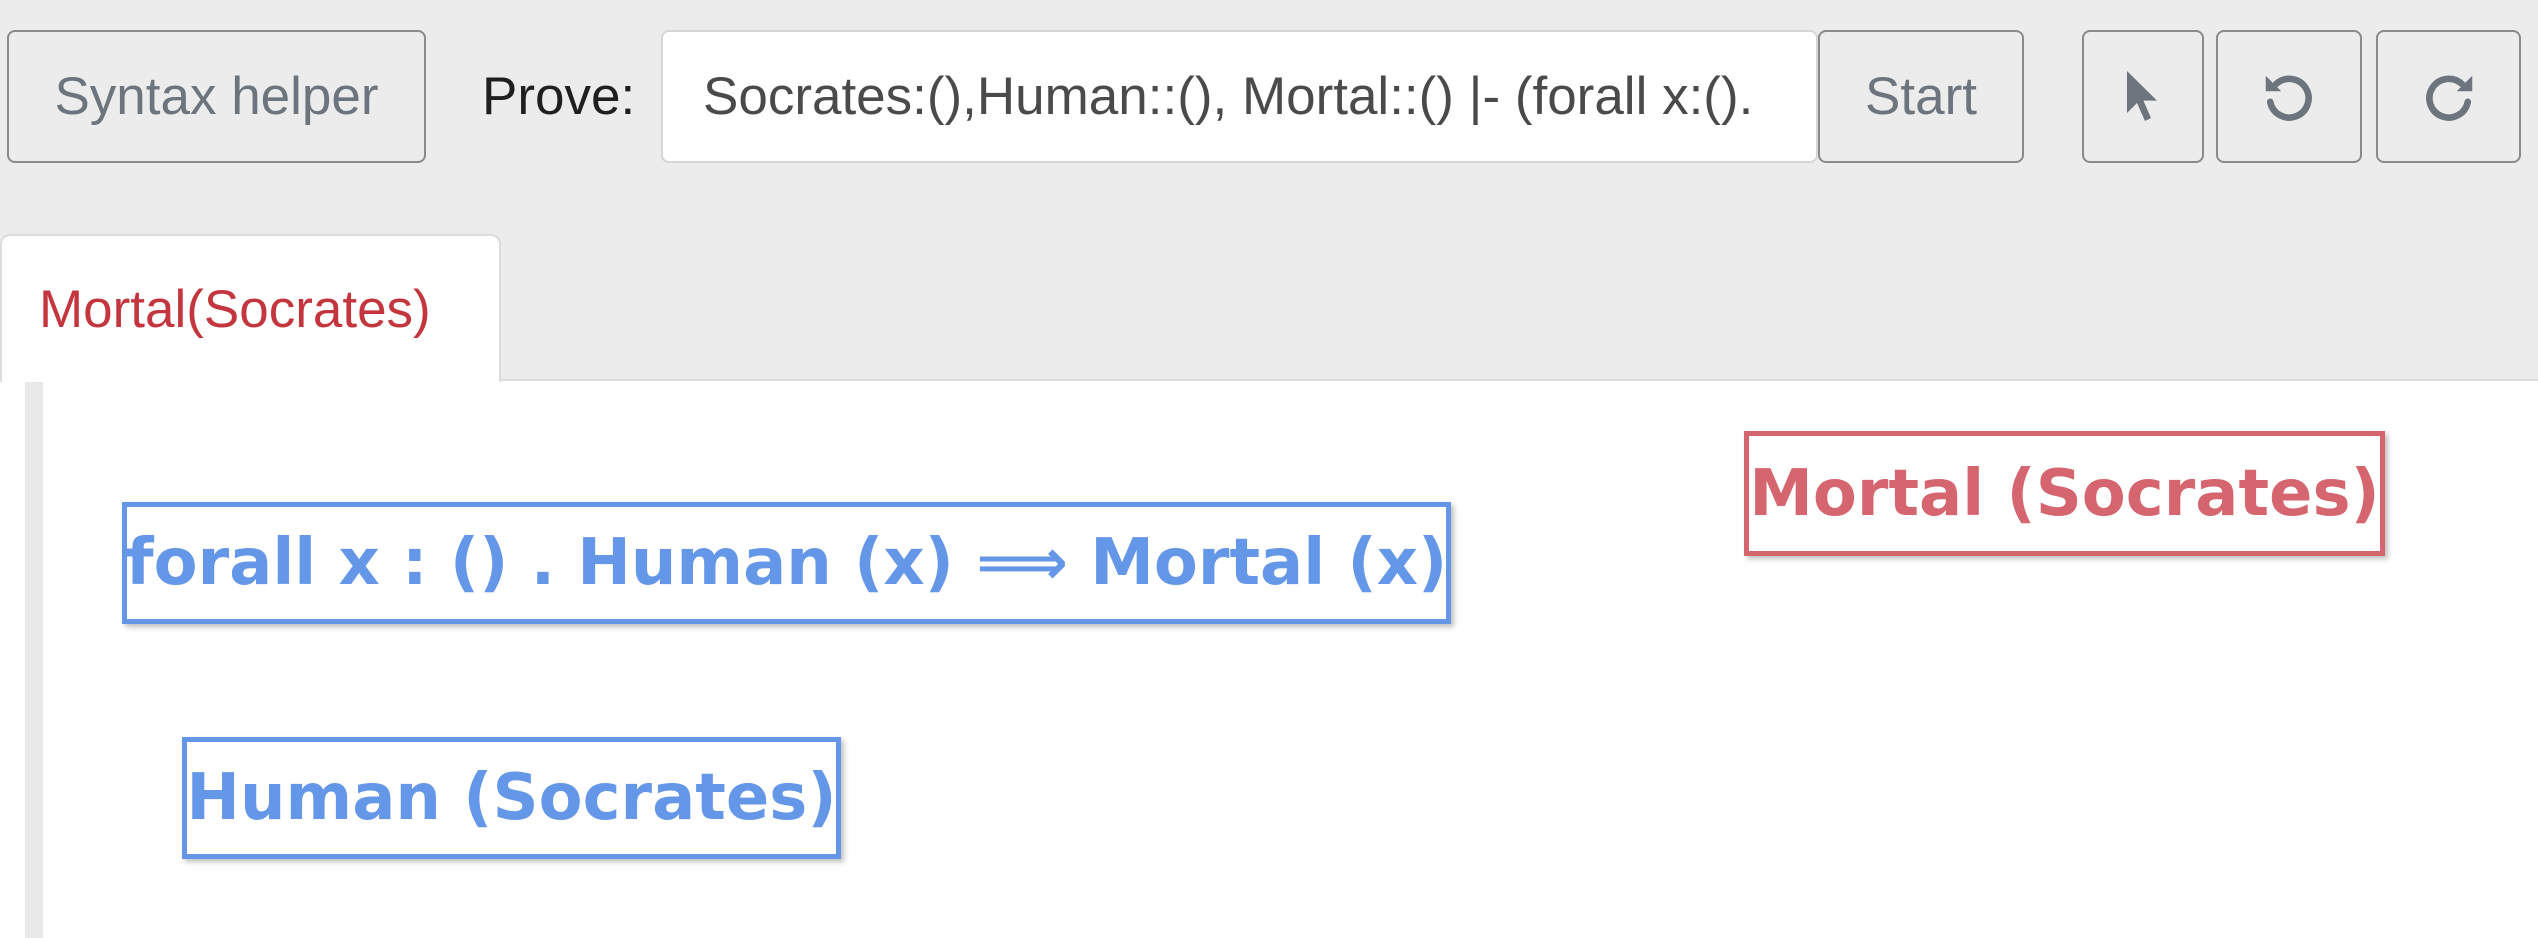 The image size is (2538, 938). I want to click on redo-button, so click(2448, 96).